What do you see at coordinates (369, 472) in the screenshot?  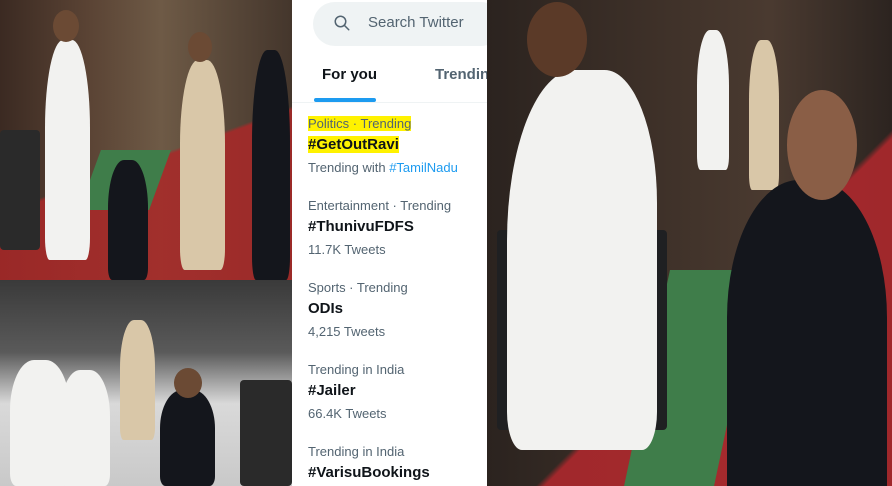 I see `trend-name: #VarisuBookings` at bounding box center [369, 472].